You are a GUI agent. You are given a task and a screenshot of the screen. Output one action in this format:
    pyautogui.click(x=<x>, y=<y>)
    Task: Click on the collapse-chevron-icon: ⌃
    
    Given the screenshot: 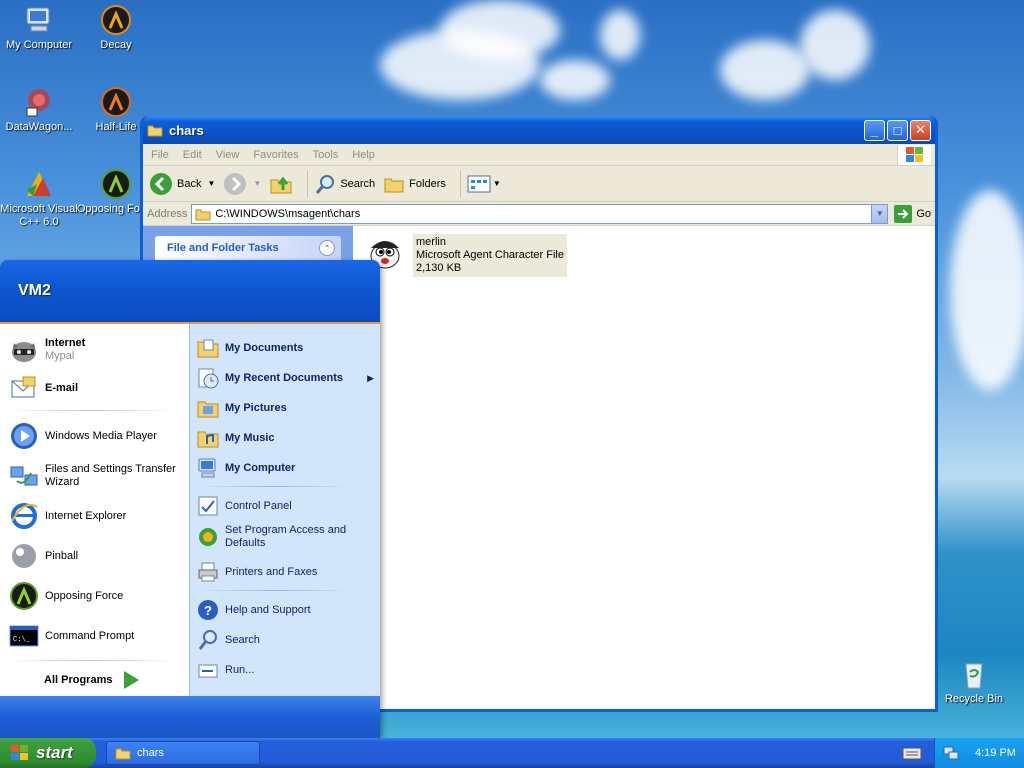 What is the action you would take?
    pyautogui.click(x=327, y=248)
    